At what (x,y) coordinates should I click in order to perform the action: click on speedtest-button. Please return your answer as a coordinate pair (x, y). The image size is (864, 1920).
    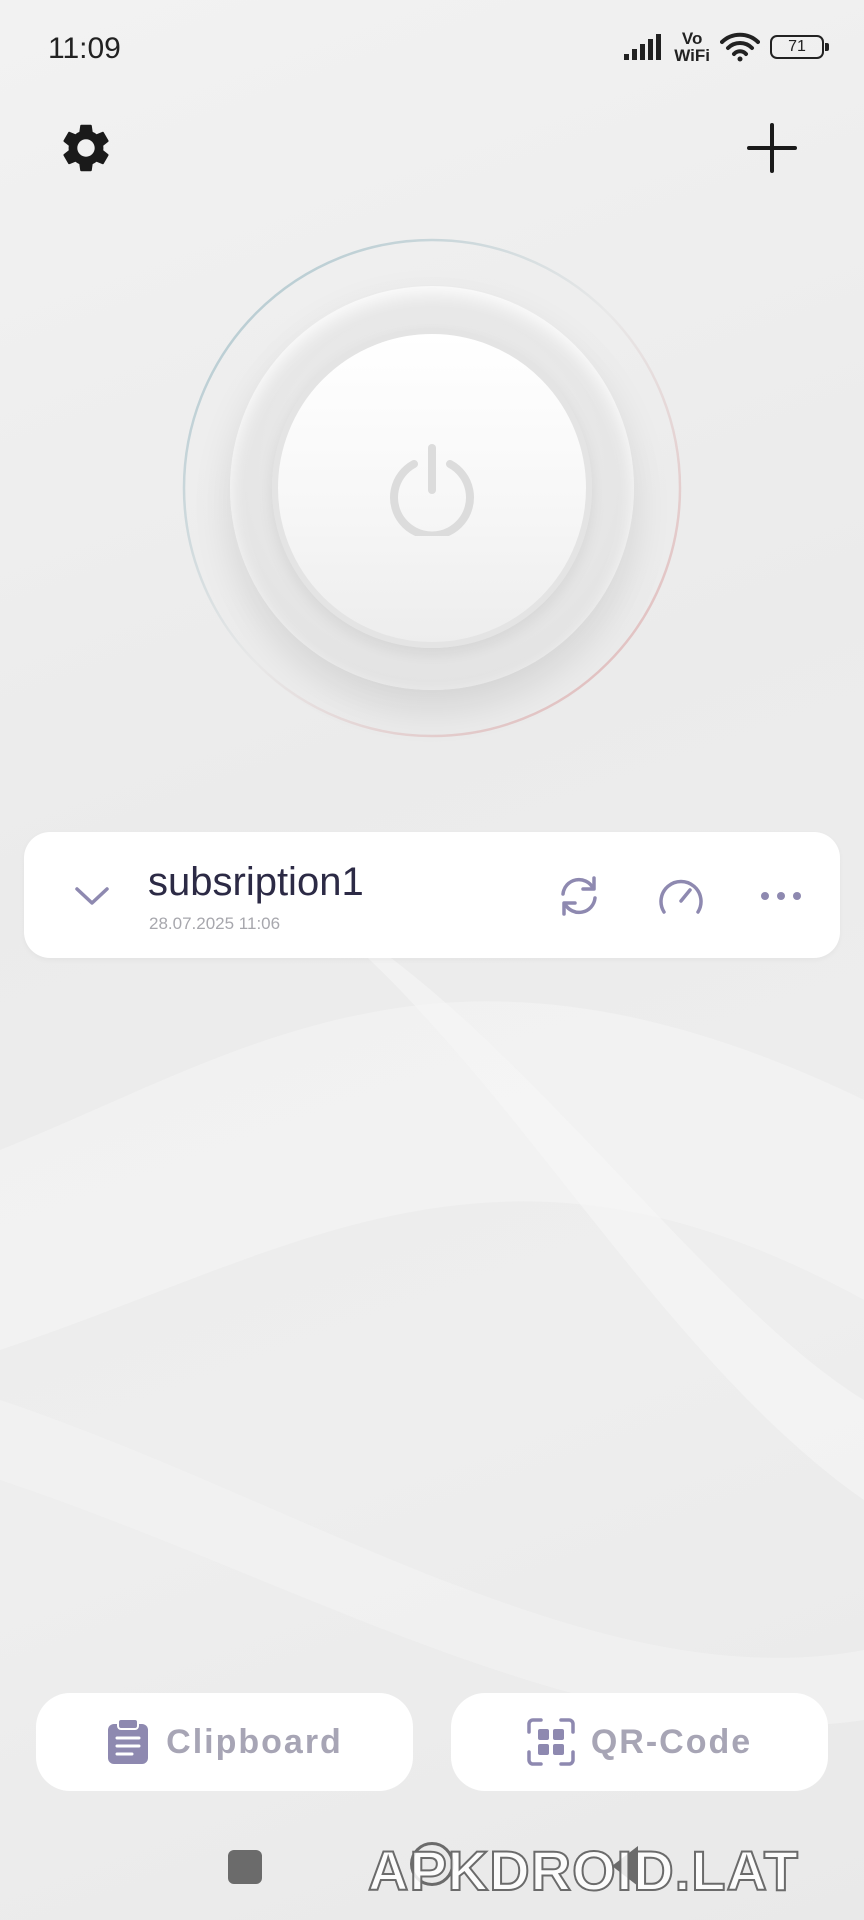
    Looking at the image, I should click on (681, 896).